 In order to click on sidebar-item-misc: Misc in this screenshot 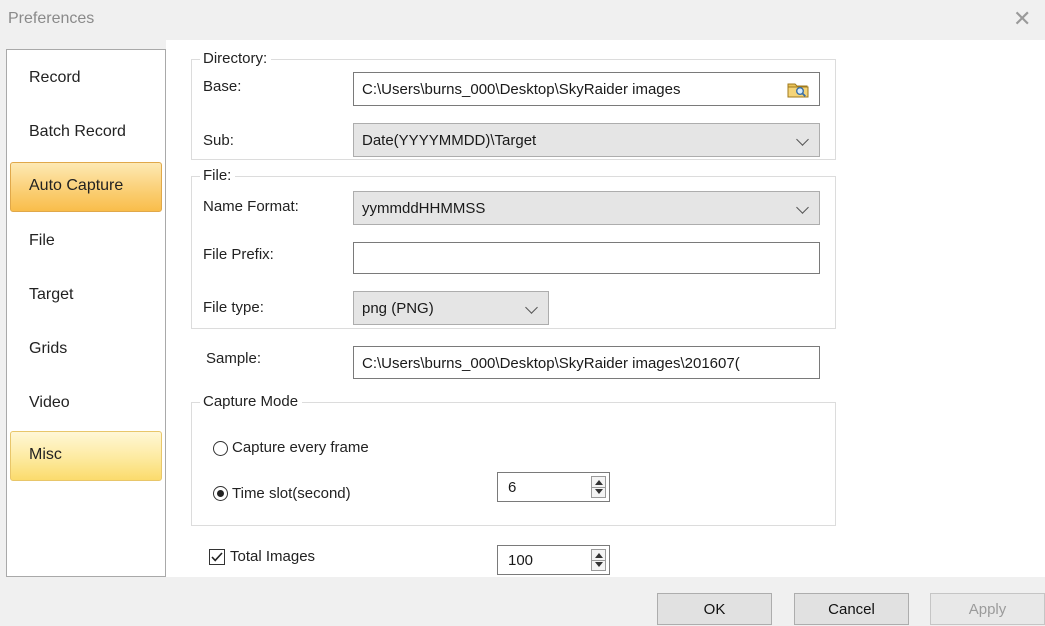, I will do `click(86, 456)`.